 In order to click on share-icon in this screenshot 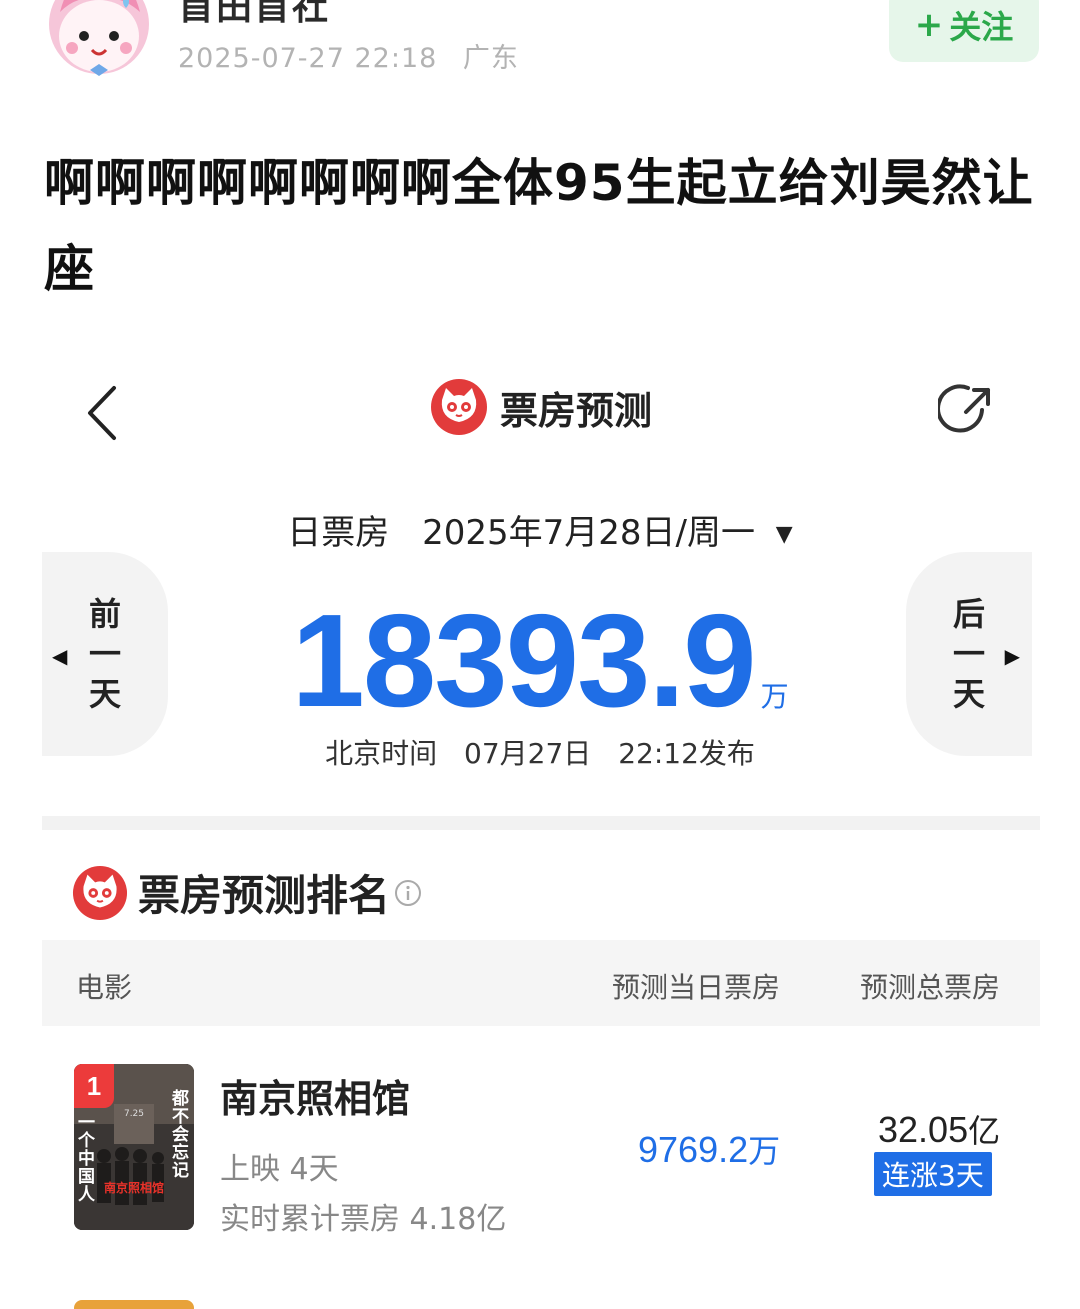, I will do `click(968, 410)`.